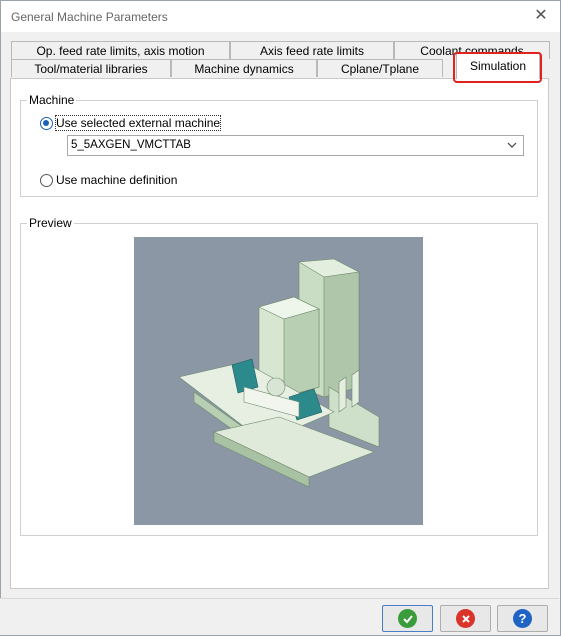  What do you see at coordinates (46, 180) in the screenshot?
I see `radio-button-unchecked` at bounding box center [46, 180].